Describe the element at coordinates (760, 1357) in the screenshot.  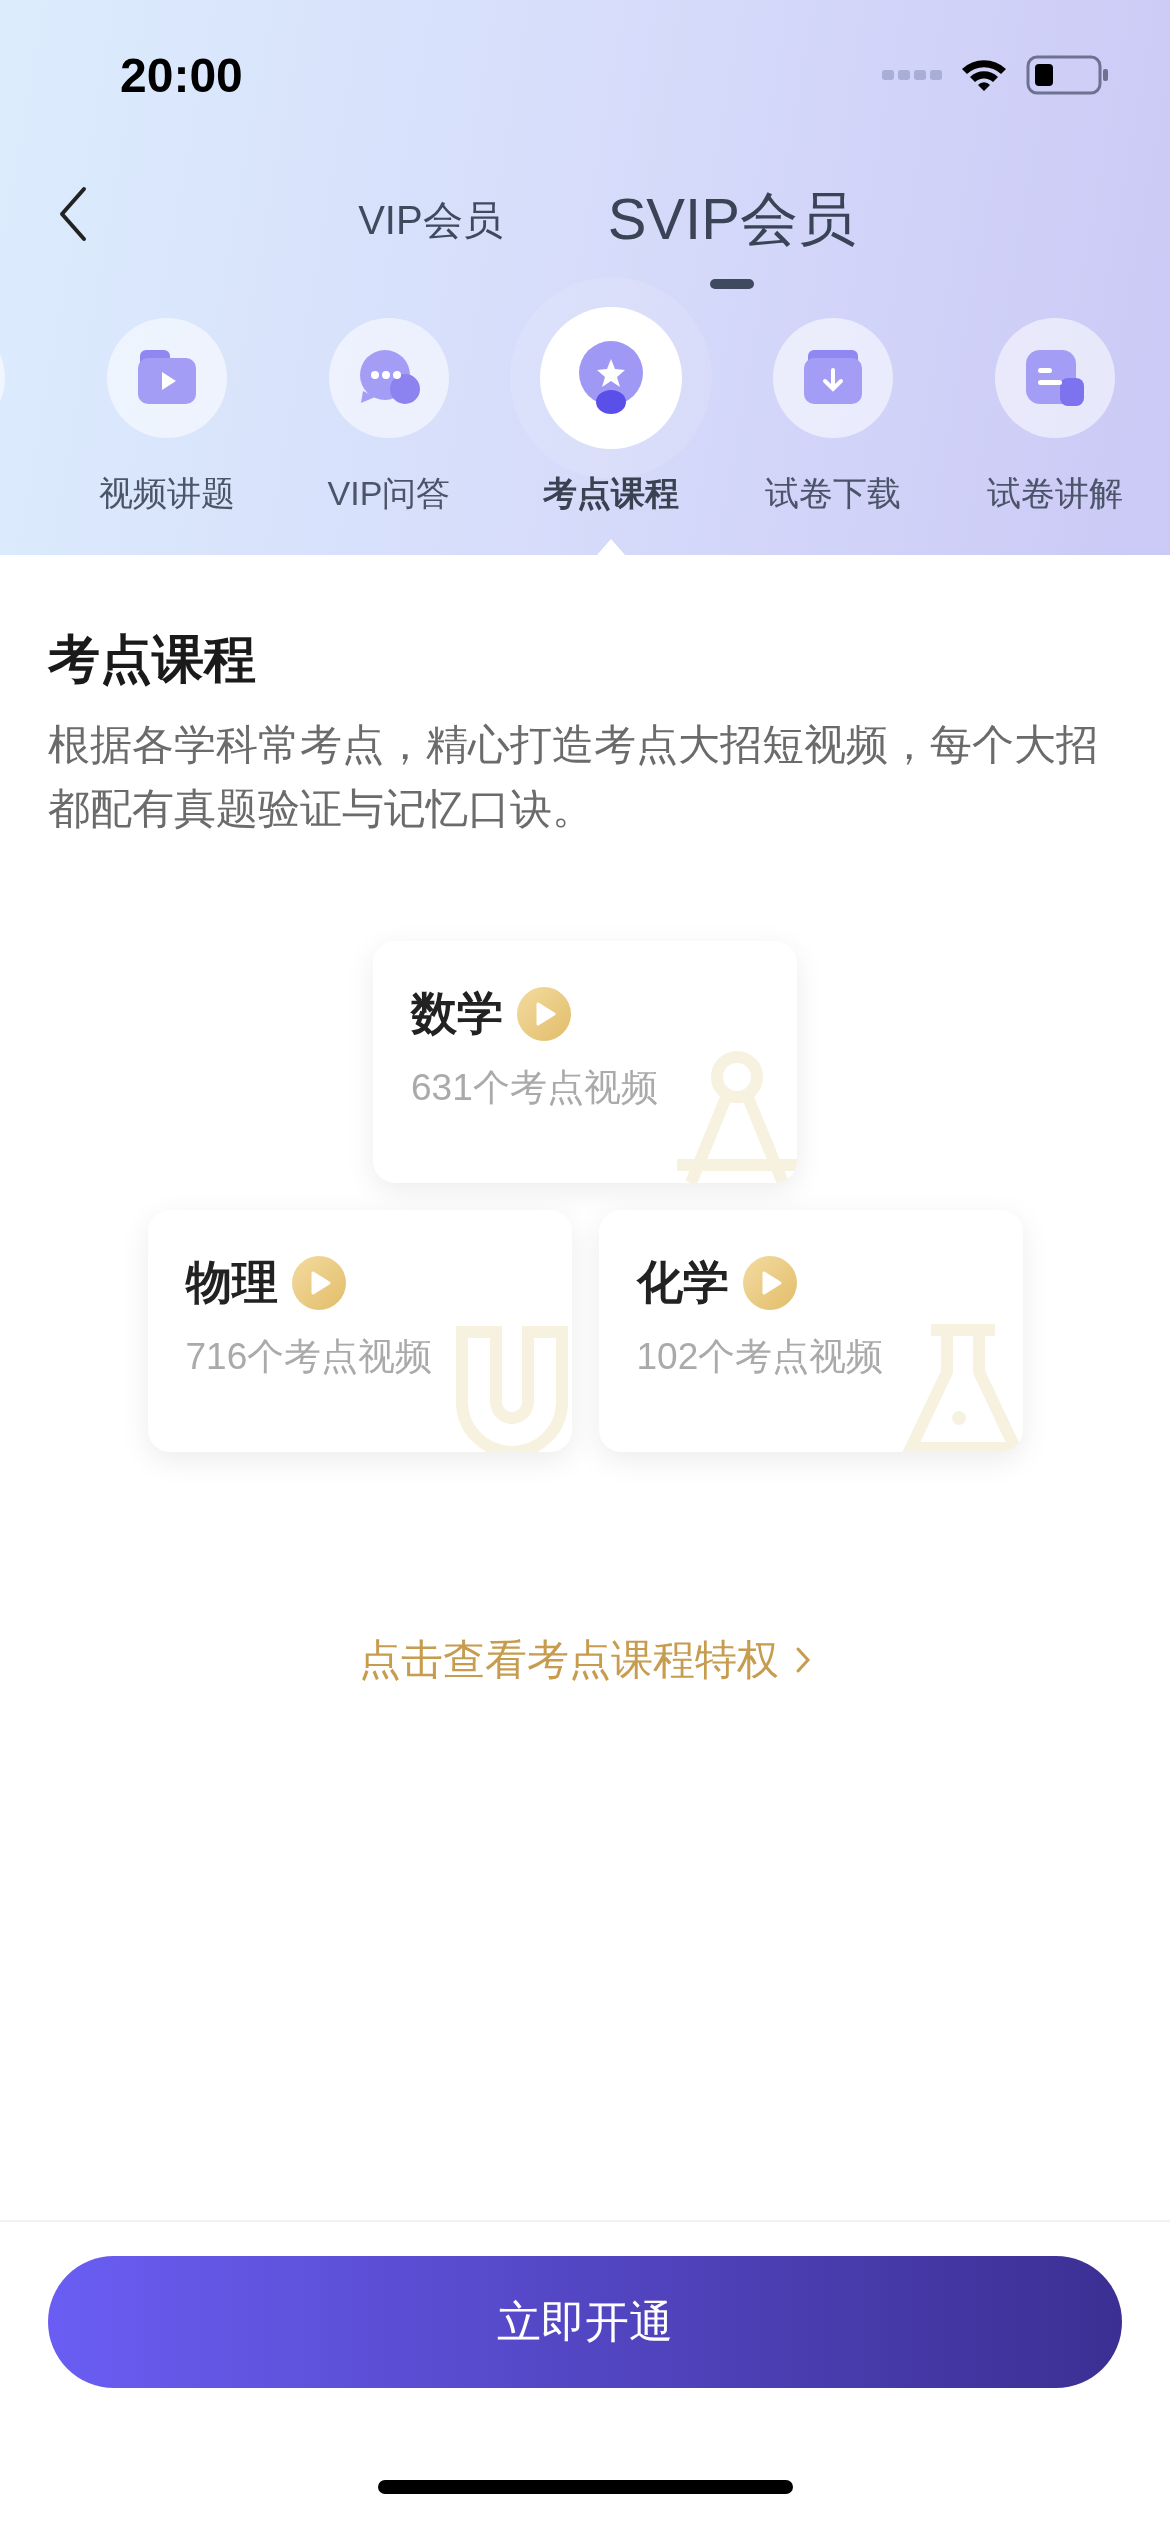
I see `video-count: 102个考点视频` at that location.